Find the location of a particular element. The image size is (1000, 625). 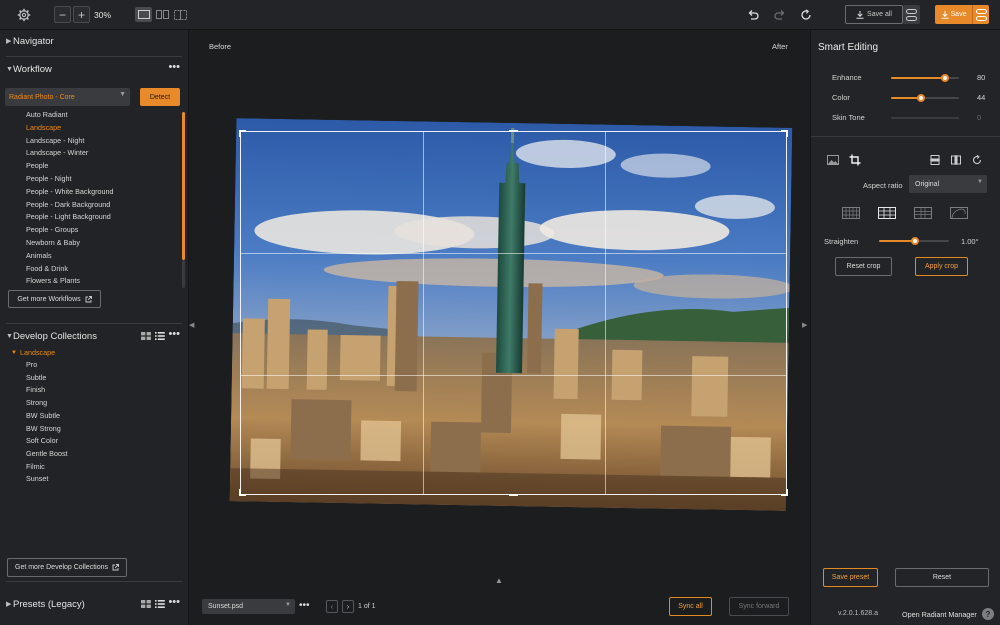

save-all-button: Save all is located at coordinates (874, 14).